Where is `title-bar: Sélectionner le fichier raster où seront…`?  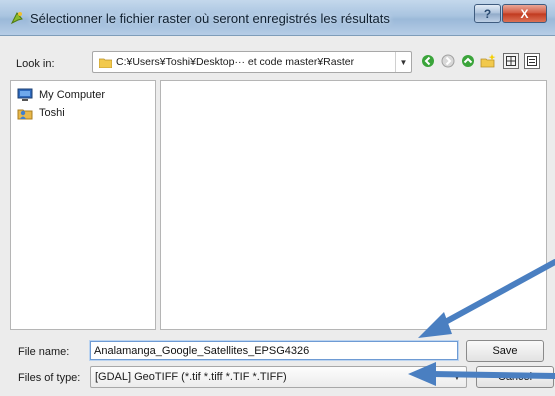 title-bar: Sélectionner le fichier raster où seront… is located at coordinates (277, 18).